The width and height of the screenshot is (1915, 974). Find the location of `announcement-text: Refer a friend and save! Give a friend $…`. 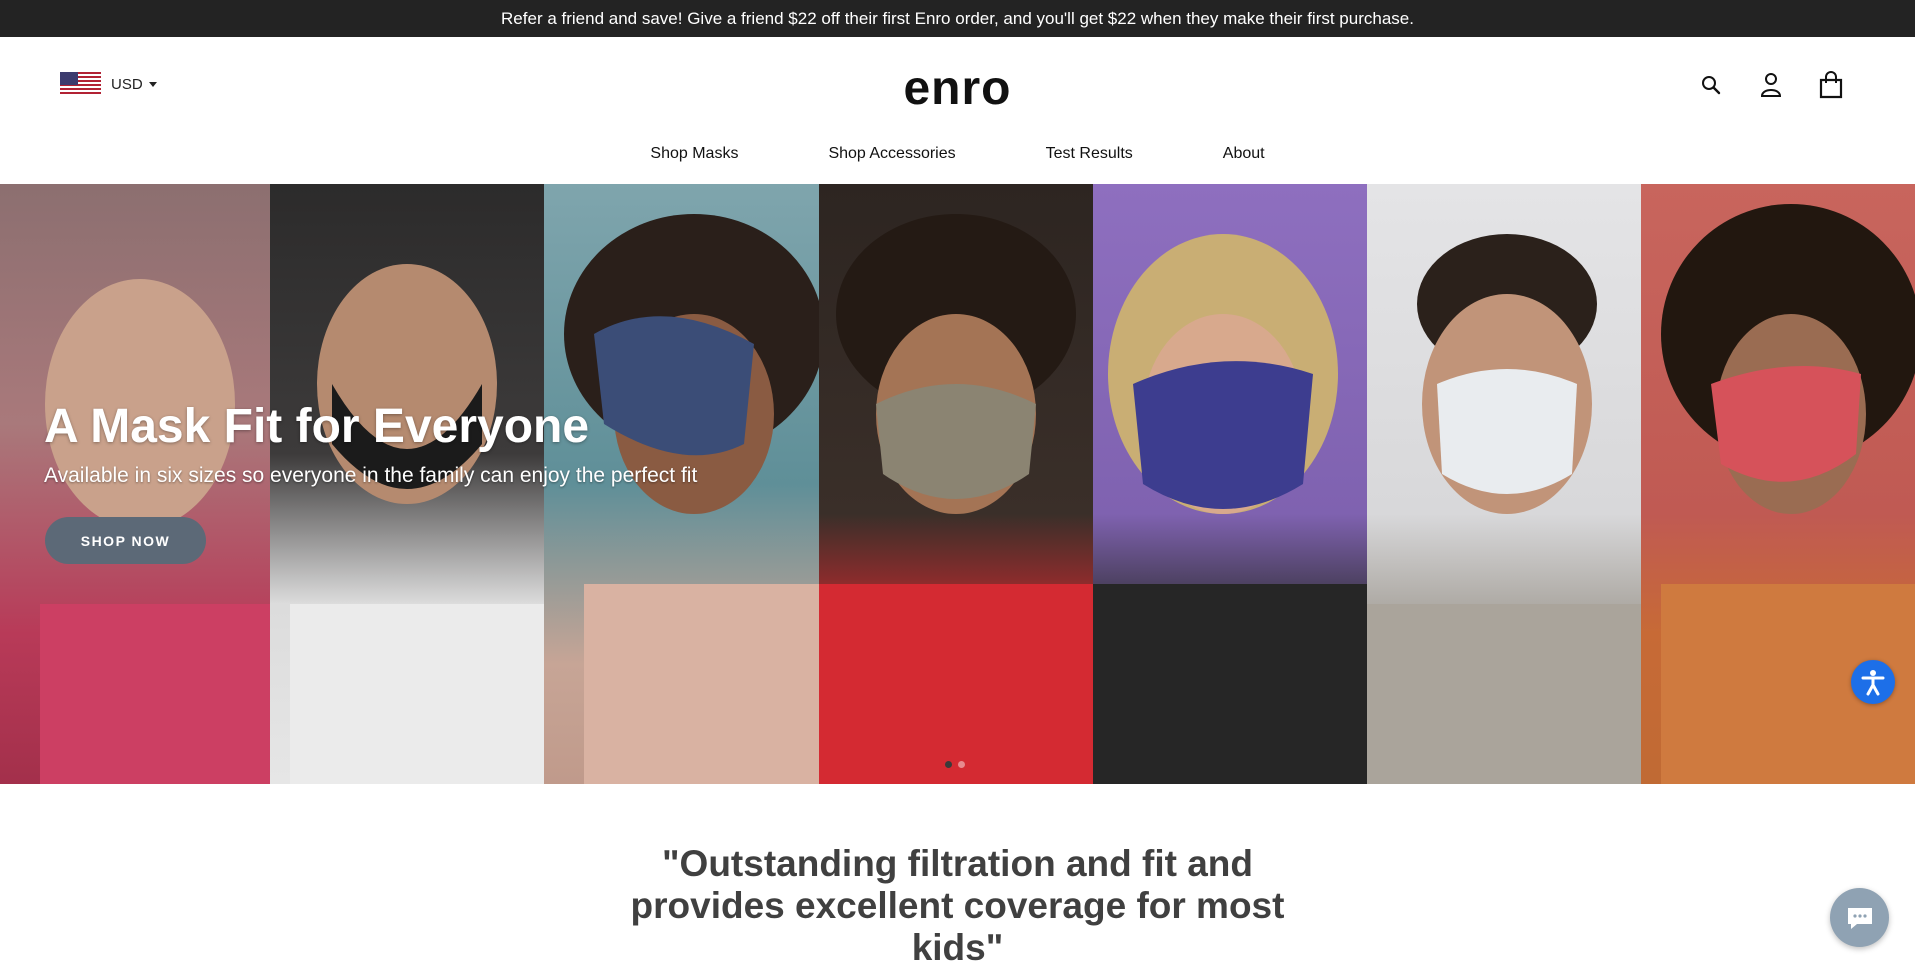

announcement-text: Refer a friend and save! Give a friend $… is located at coordinates (957, 18).